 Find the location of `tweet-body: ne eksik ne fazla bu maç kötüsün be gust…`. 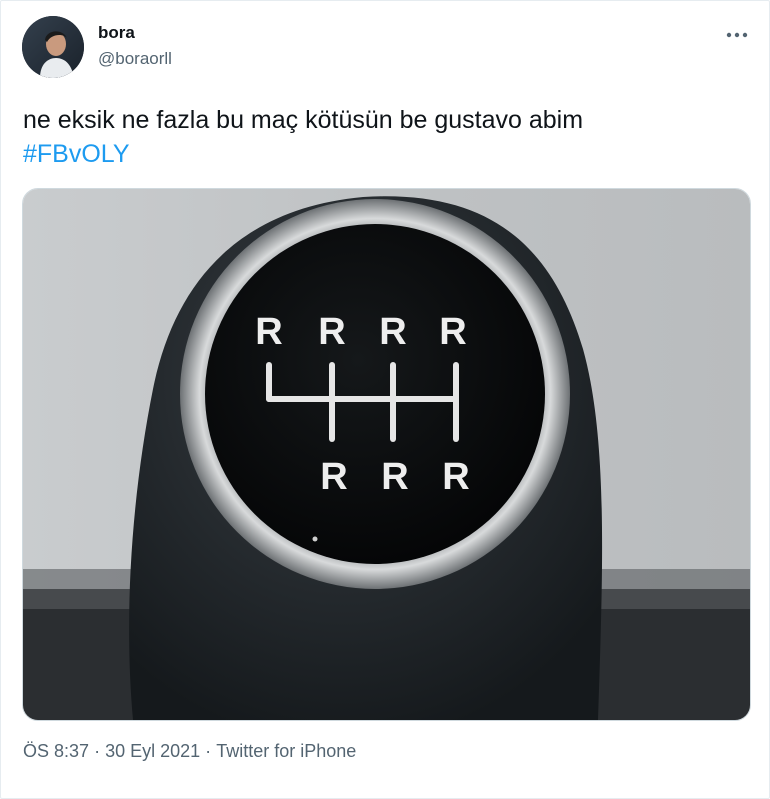

tweet-body: ne eksik ne fazla bu maç kötüsün be gust… is located at coordinates (386, 137).